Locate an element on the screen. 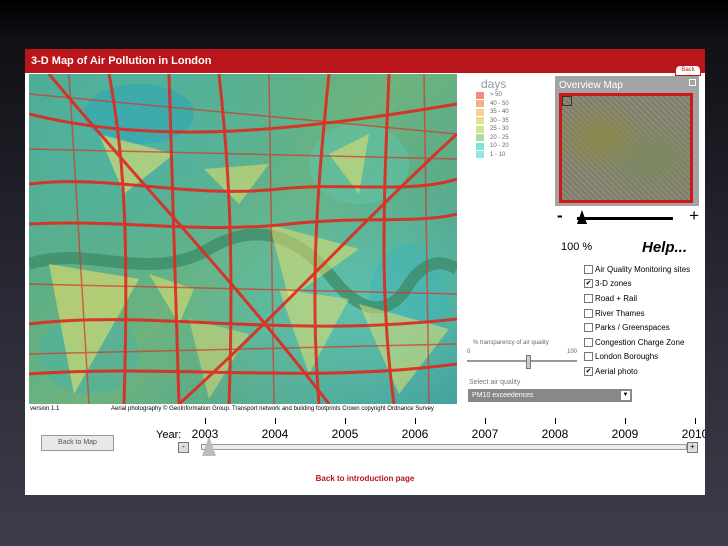  app-title: 3-D Map of Air Pollution in London is located at coordinates (365, 61).